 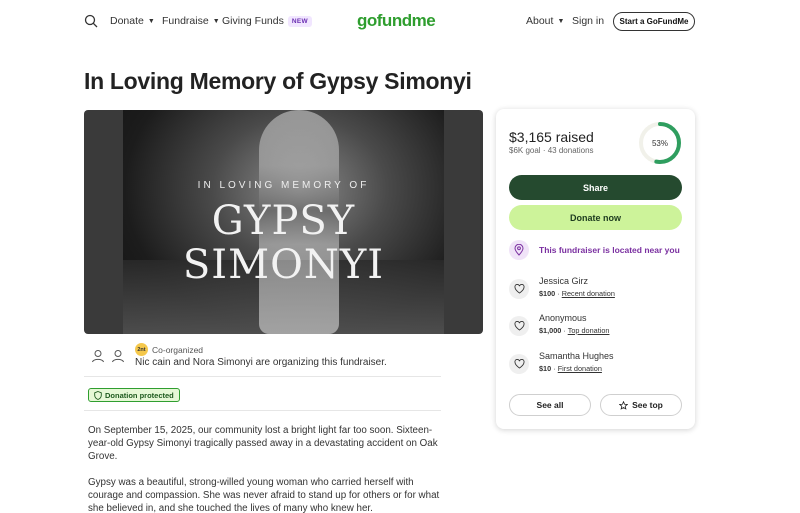 I want to click on donation-protected-label: Donation protected, so click(x=139, y=395).